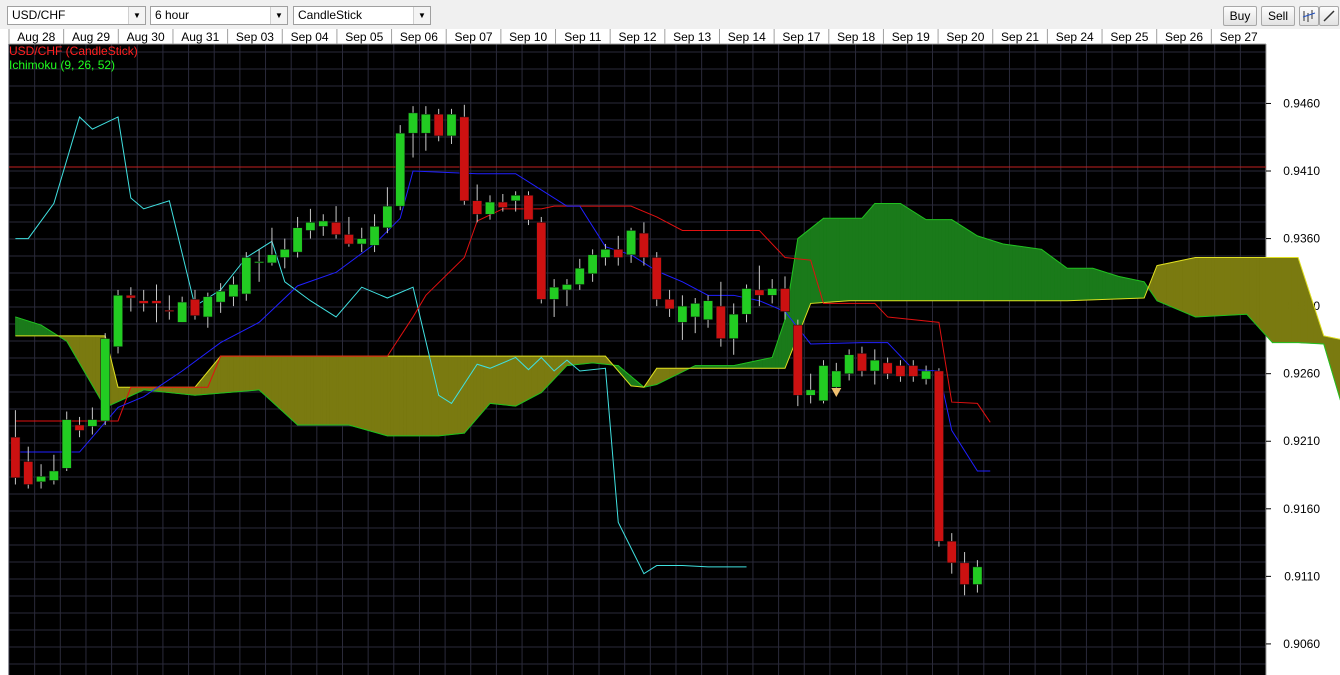  I want to click on date-label: Sep 18, so click(856, 37).